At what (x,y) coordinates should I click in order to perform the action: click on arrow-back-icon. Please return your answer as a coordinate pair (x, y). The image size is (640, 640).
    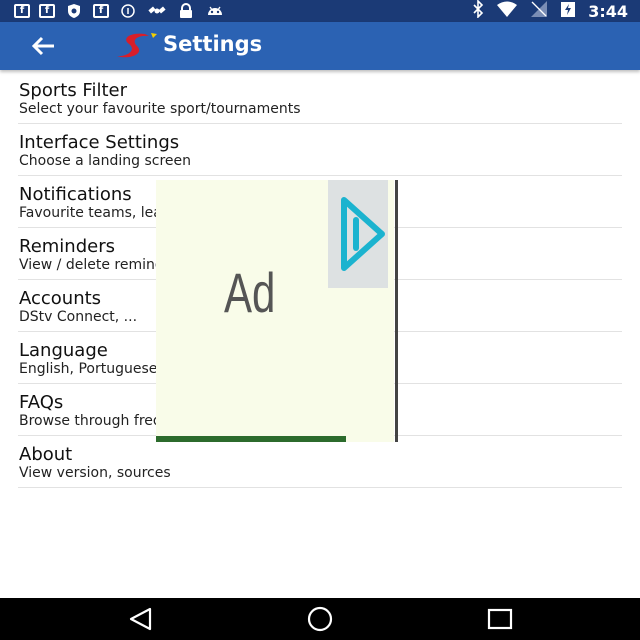
    Looking at the image, I should click on (44, 46).